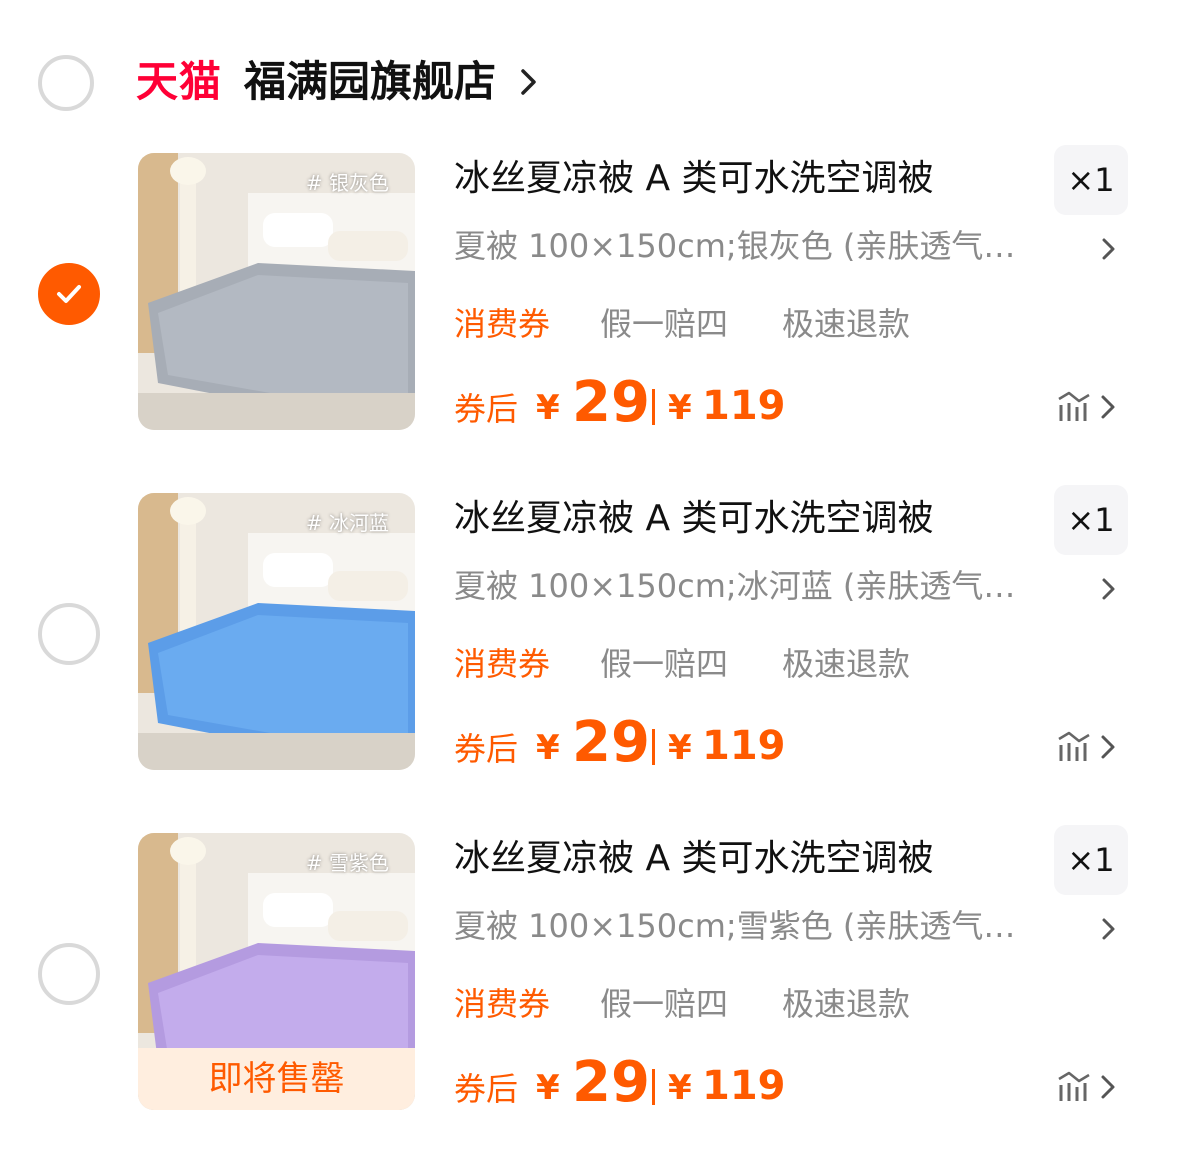 This screenshot has height=1173, width=1179. Describe the element at coordinates (347, 863) in the screenshot. I see `image-color-tag: # 雪紫色` at that location.